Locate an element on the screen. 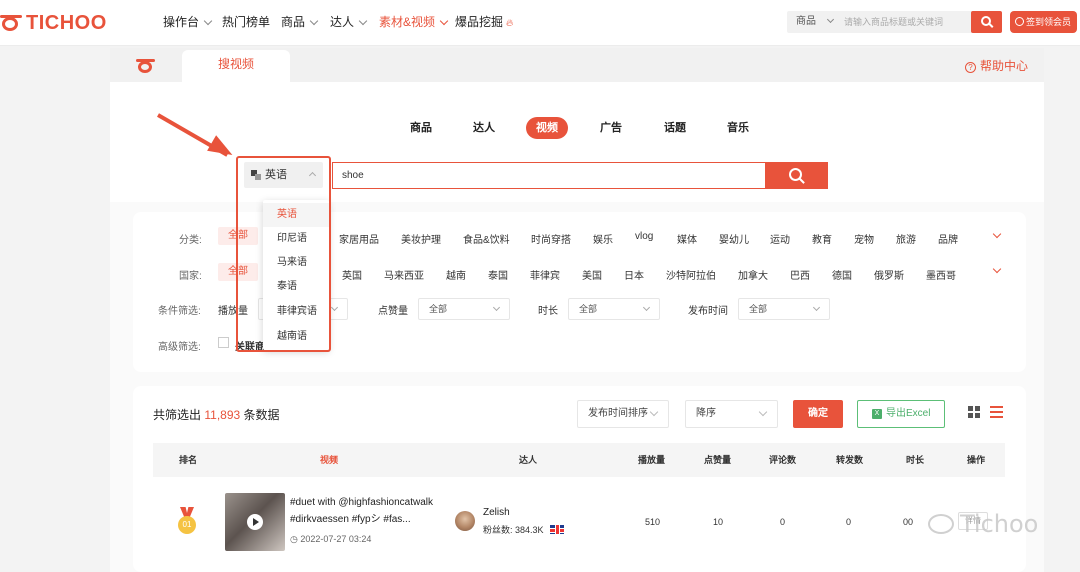 The image size is (1080, 572). video-thumbnail is located at coordinates (255, 522).